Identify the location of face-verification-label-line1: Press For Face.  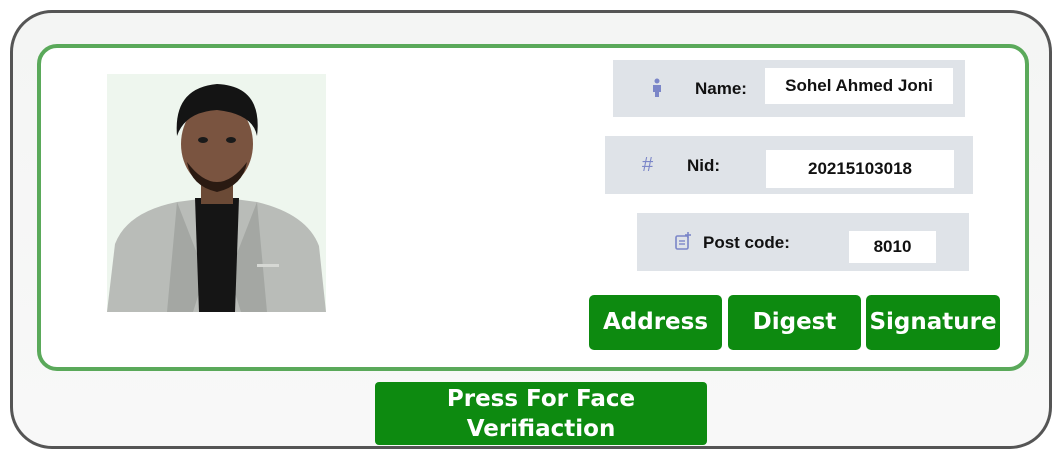
(541, 399).